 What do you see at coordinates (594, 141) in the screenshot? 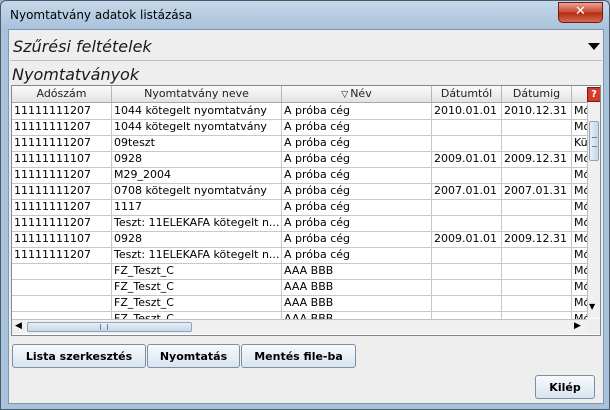
I see `vertical-scroll-thumb` at bounding box center [594, 141].